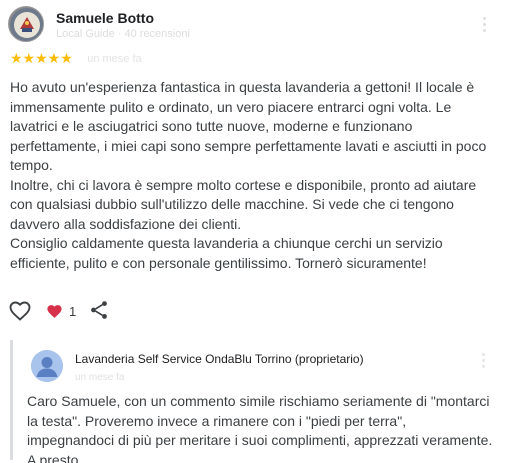 This screenshot has height=463, width=506. Describe the element at coordinates (105, 18) in the screenshot. I see `author-name: Samuele Botto` at that location.